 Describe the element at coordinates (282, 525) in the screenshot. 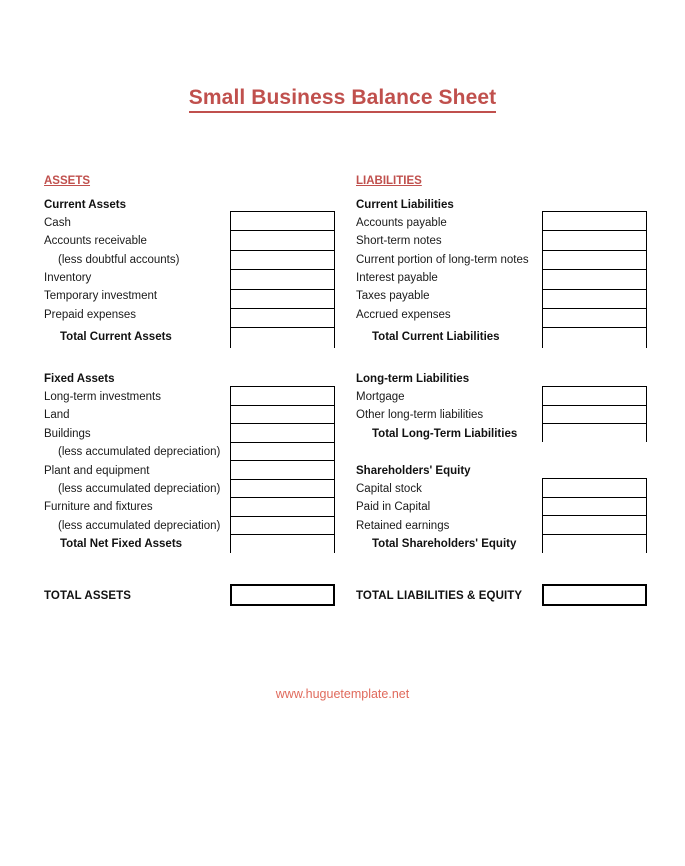

I see `input-furniture-depreciation` at that location.